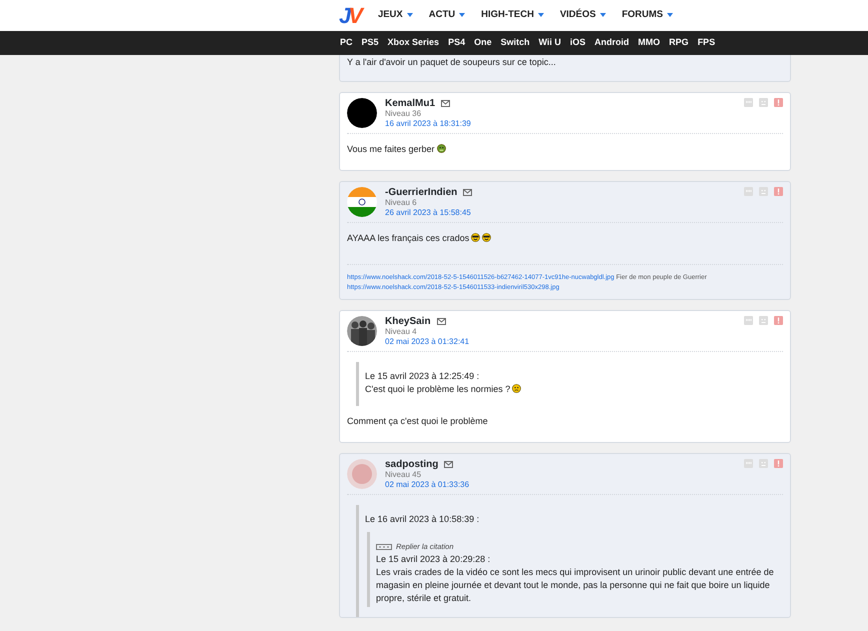  I want to click on quote-text: Les vrais crades de la vidéo ce sont les mecs qui improvisent un urinoir public devant une entrée de magasin en pleine journée et devant tout le monde, pas la personne qui ne fait que boire un liquide propre, stérile et gratuit., so click(575, 585).